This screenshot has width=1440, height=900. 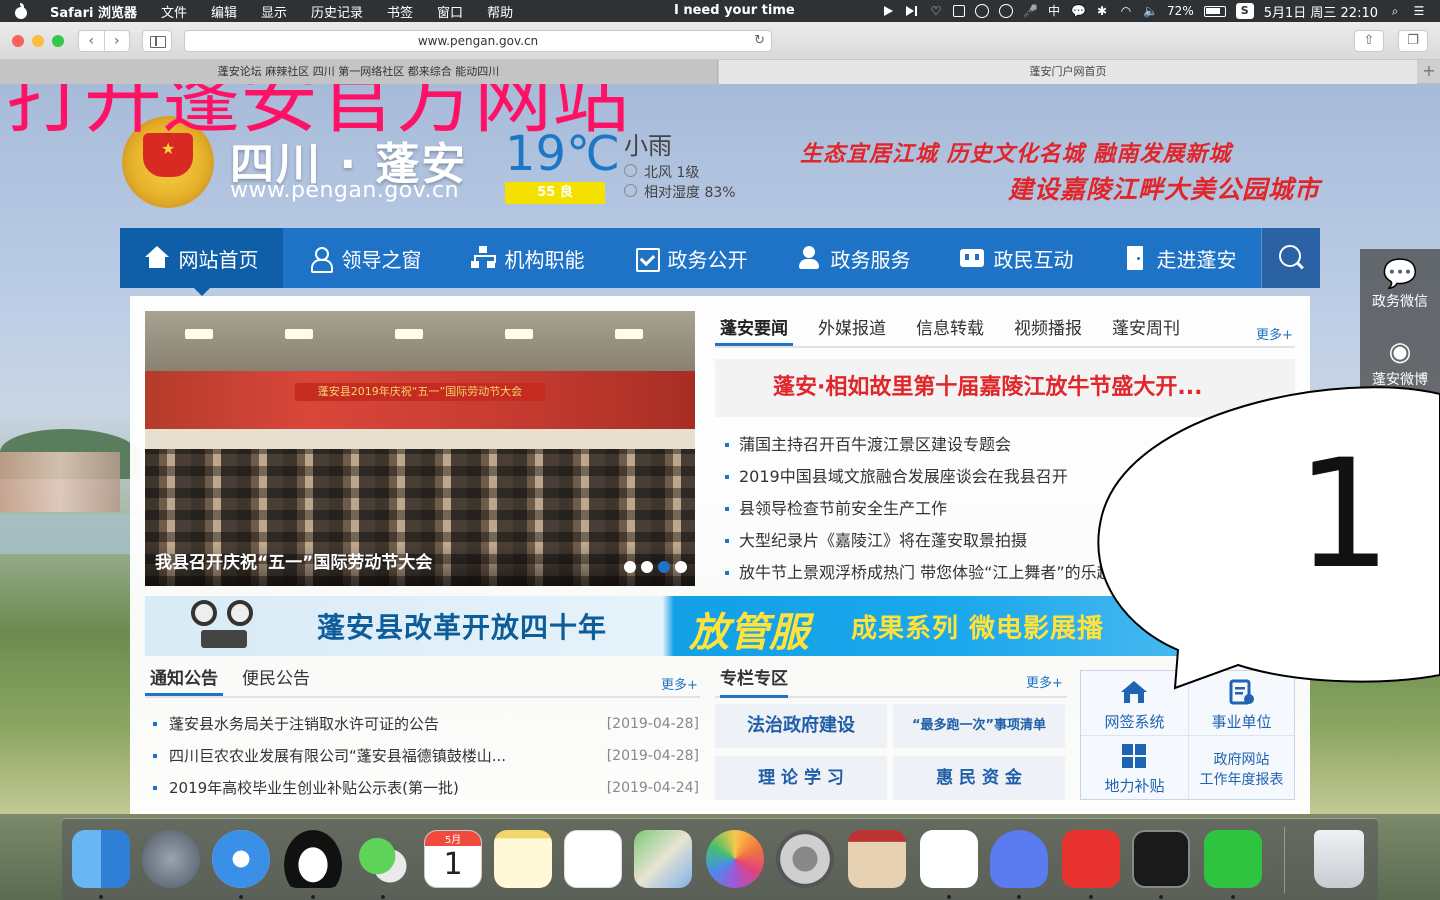 I want to click on back-button: ‹, so click(x=92, y=41).